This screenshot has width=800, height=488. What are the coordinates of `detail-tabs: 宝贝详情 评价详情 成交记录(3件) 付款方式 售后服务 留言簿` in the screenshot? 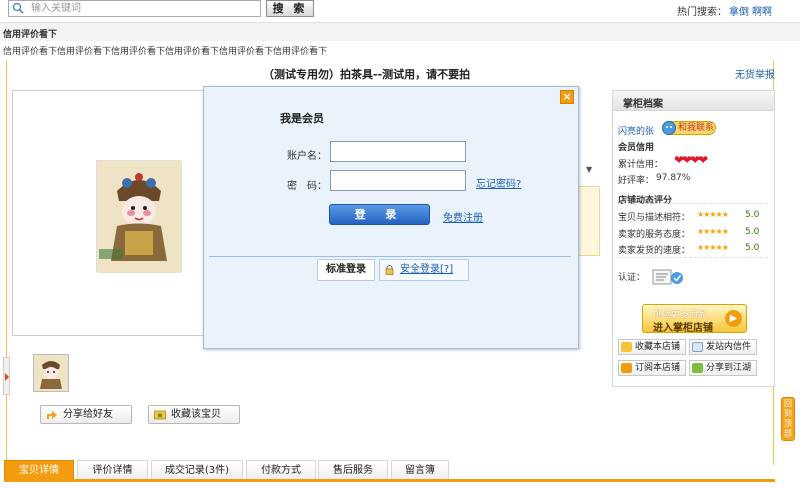 It's located at (389, 470).